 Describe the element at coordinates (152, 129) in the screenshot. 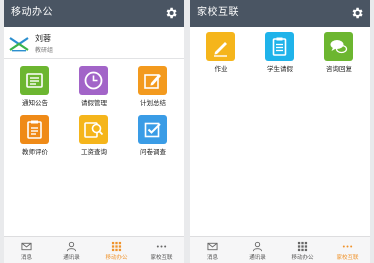

I see `checkbox-icon` at that location.